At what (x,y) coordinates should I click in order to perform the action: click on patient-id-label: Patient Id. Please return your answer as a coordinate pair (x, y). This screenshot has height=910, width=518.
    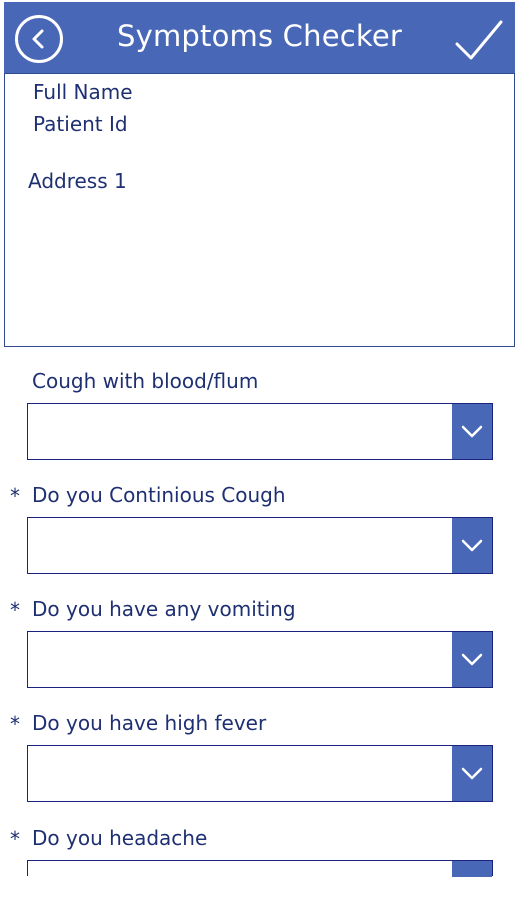
    Looking at the image, I should click on (80, 124).